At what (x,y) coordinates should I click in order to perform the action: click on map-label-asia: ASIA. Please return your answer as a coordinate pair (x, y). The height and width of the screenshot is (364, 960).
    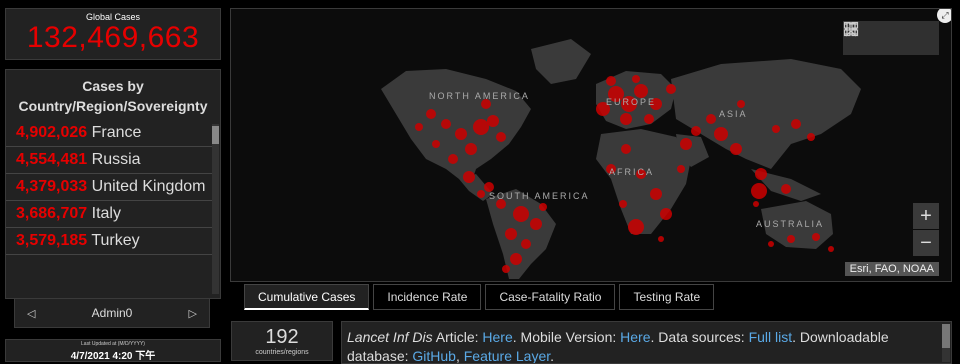
    Looking at the image, I should click on (733, 114).